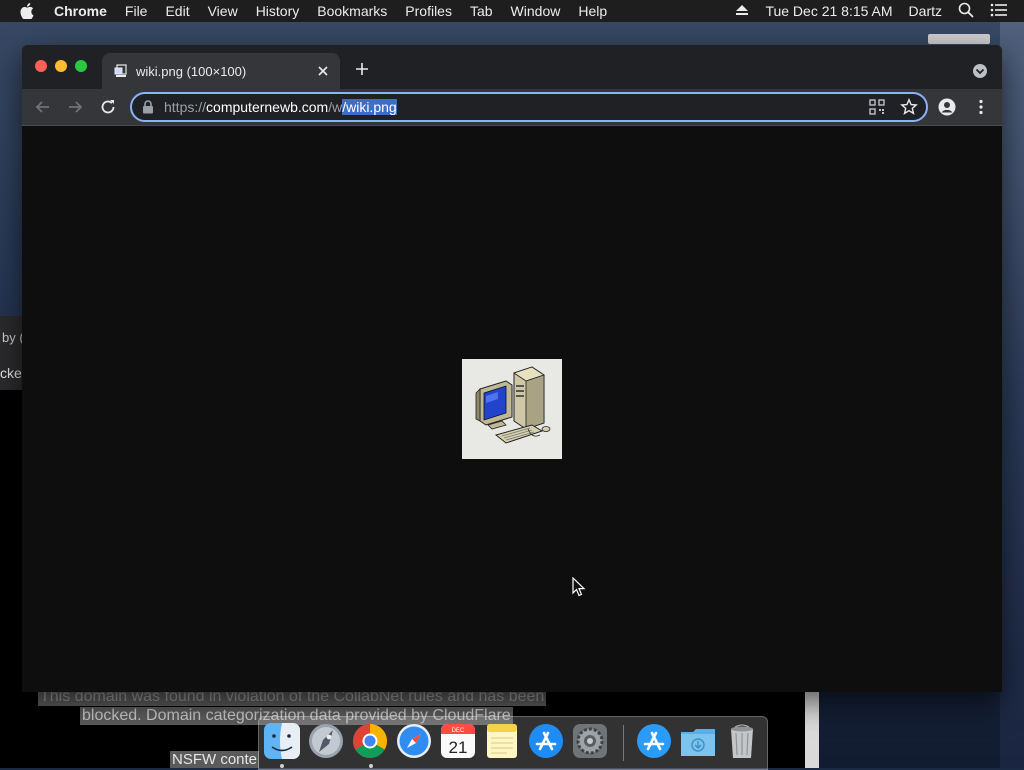 This screenshot has width=1024, height=770. What do you see at coordinates (959, 39) in the screenshot?
I see `background-window-edge` at bounding box center [959, 39].